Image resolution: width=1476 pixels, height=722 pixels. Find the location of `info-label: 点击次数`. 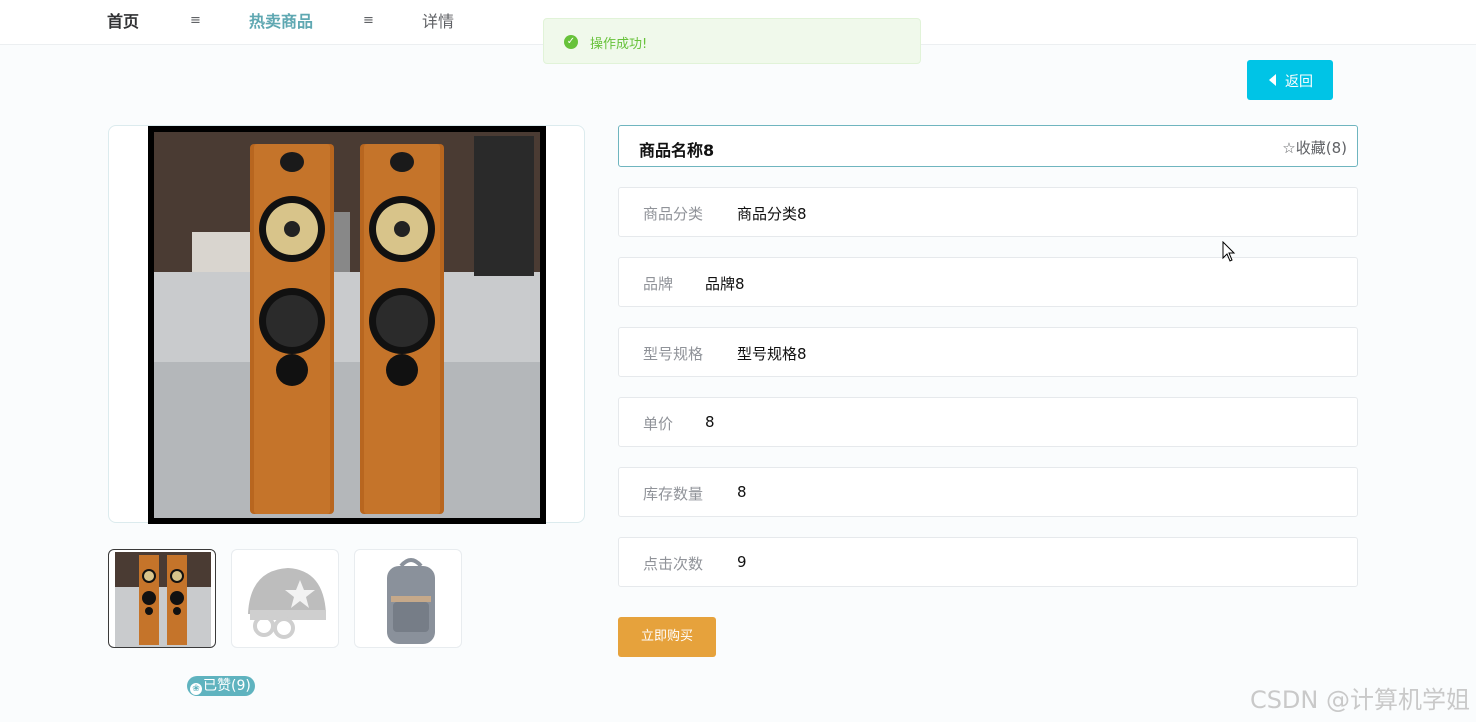

info-label: 点击次数 is located at coordinates (673, 564).